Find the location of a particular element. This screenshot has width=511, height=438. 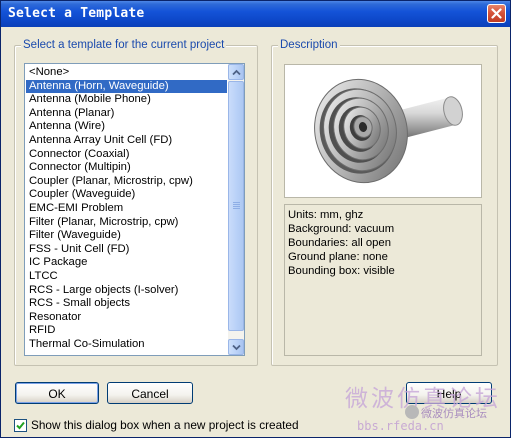

listbox-scrollbar is located at coordinates (236, 209).